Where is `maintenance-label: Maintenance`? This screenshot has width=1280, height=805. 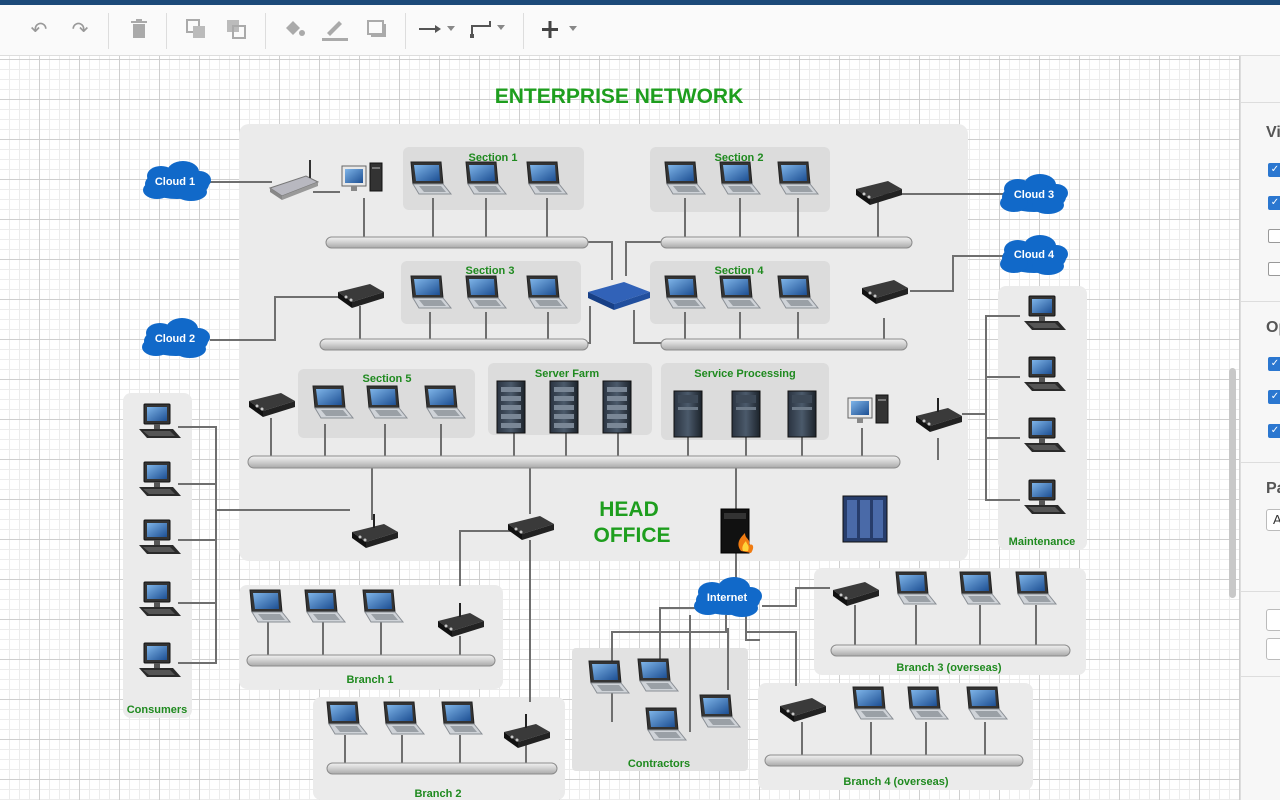
maintenance-label: Maintenance is located at coordinates (1042, 542).